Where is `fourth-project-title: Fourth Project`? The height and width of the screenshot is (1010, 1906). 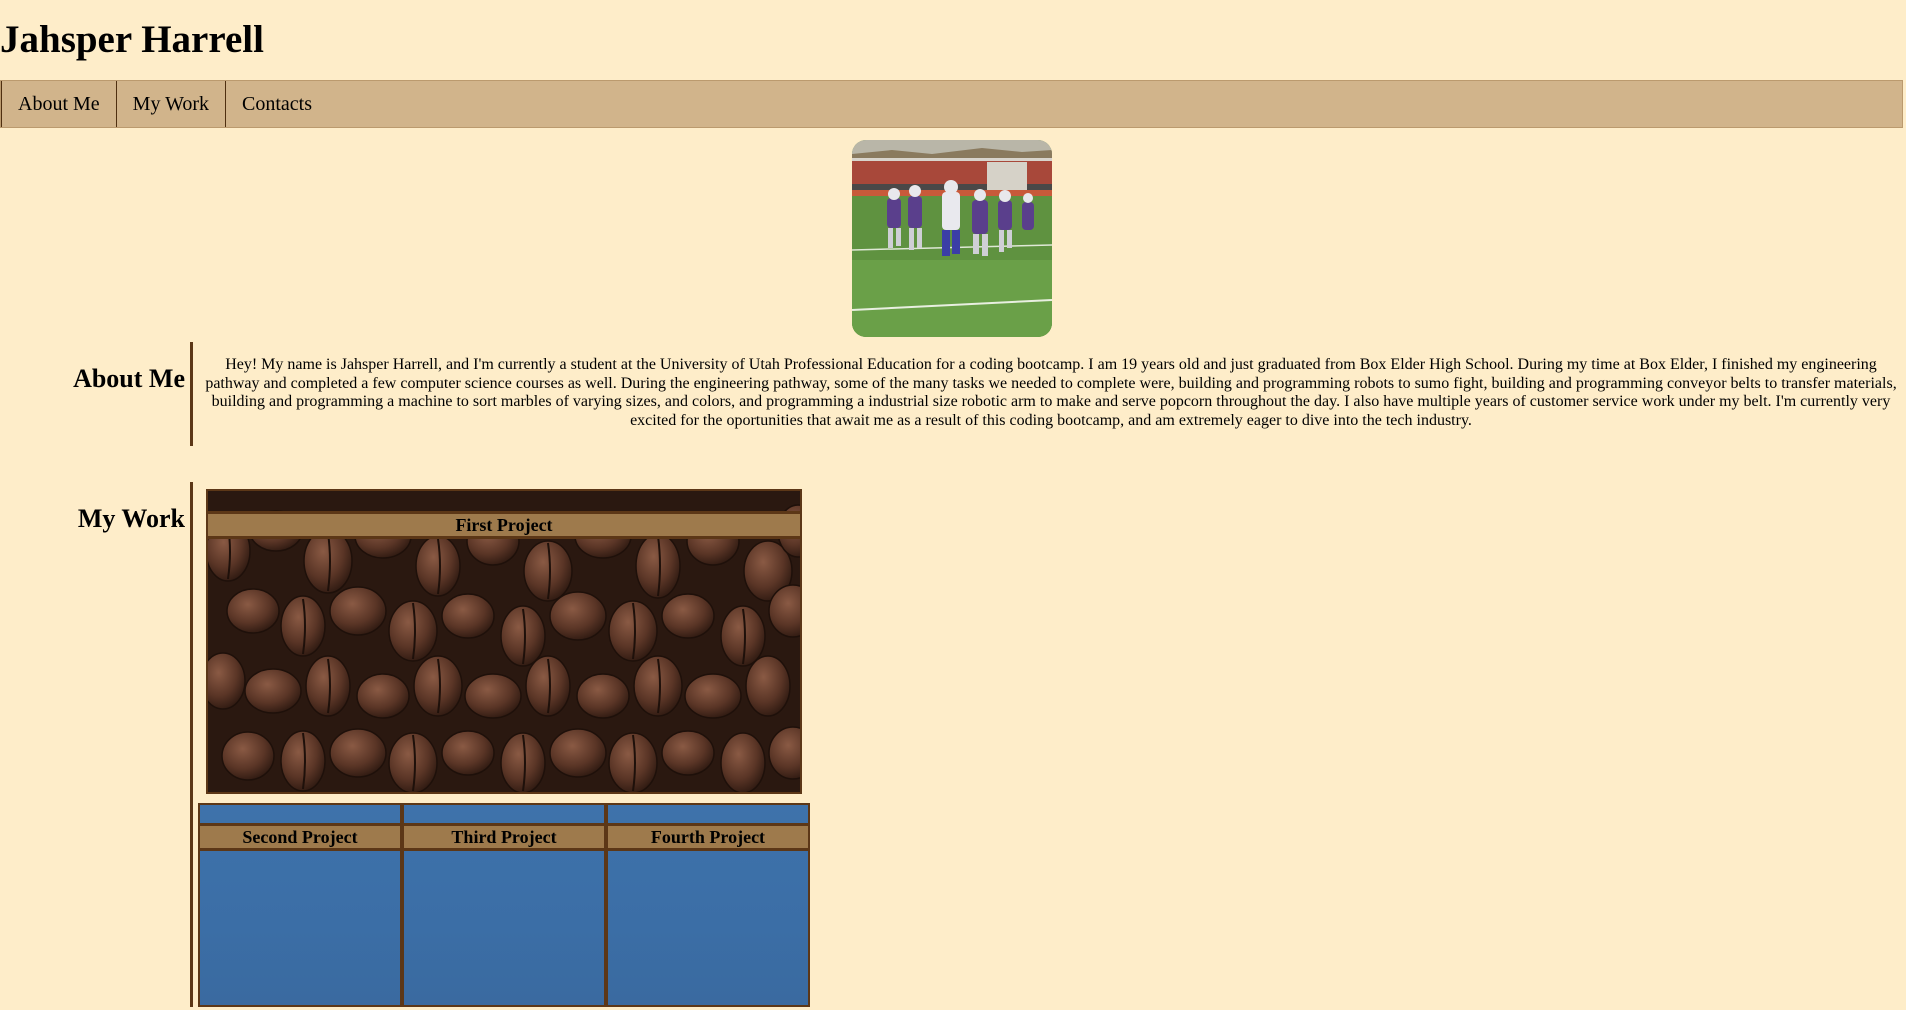
fourth-project-title: Fourth Project is located at coordinates (708, 837).